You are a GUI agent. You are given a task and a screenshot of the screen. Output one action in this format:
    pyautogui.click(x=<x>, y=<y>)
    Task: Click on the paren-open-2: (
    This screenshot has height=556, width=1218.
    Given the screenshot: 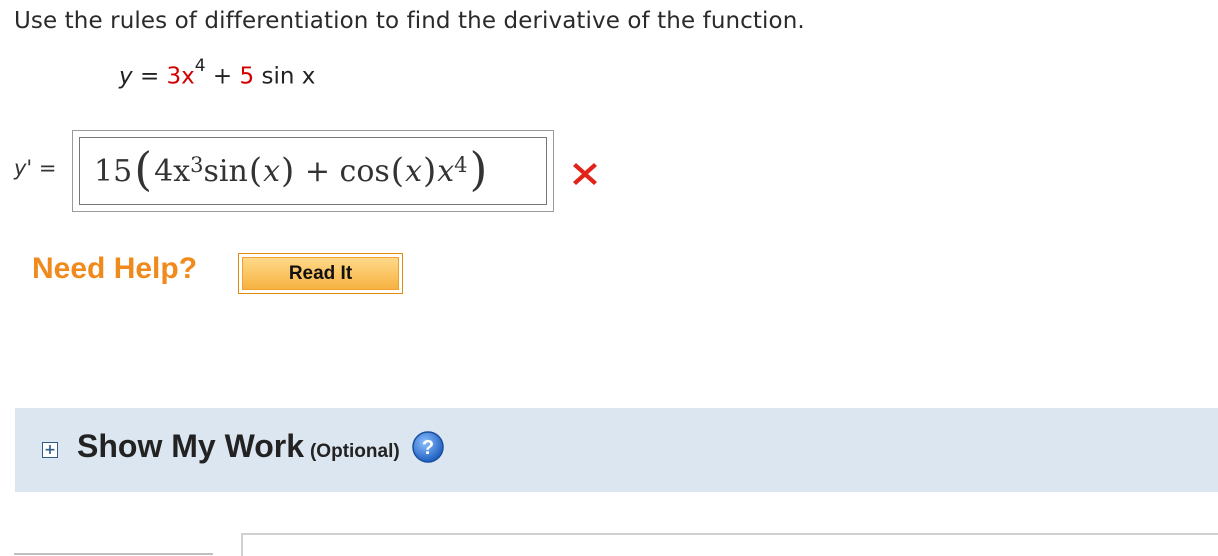 What is the action you would take?
    pyautogui.click(x=397, y=171)
    